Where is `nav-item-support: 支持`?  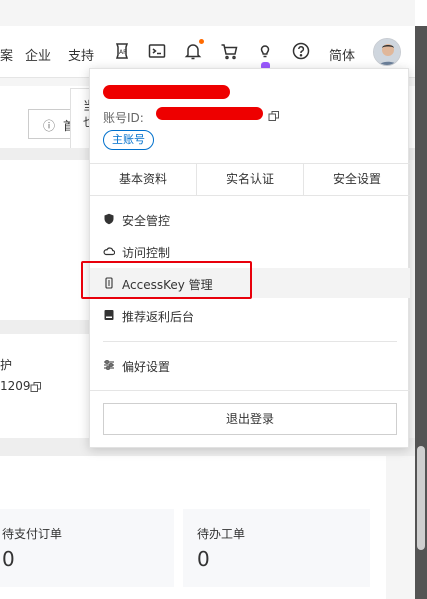 nav-item-support: 支持 is located at coordinates (81, 54).